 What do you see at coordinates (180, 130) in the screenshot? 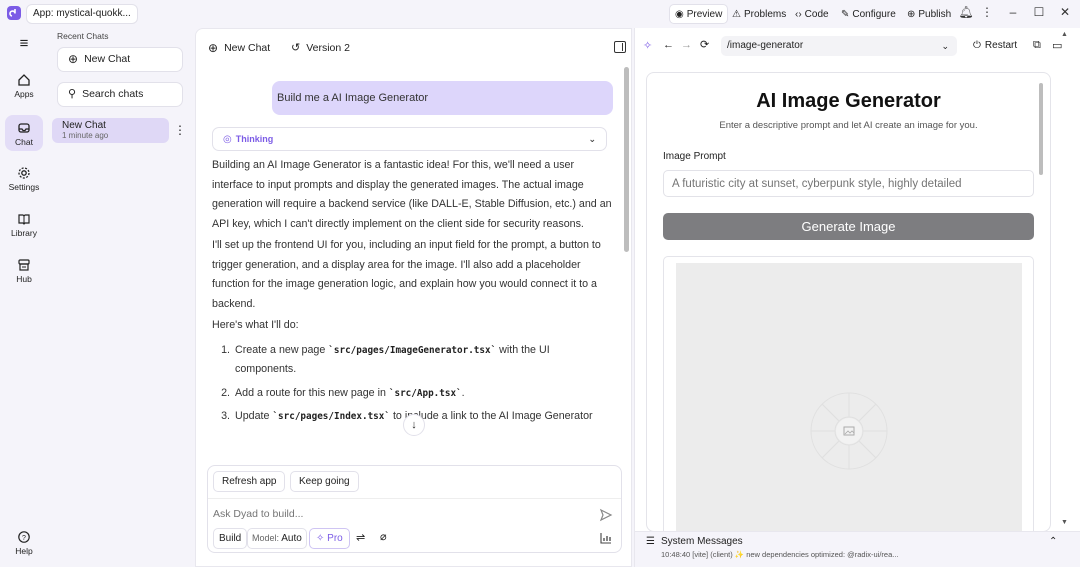
I see `chat-item-menu-icon: ⋮` at bounding box center [180, 130].